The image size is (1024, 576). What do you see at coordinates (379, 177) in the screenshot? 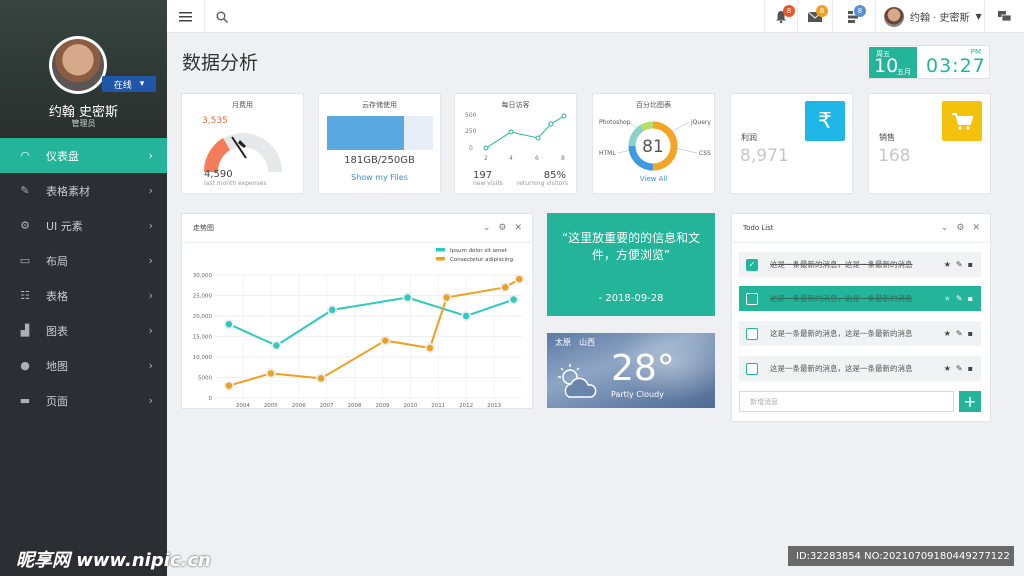
I see `show-files-link: Show my Files` at bounding box center [379, 177].